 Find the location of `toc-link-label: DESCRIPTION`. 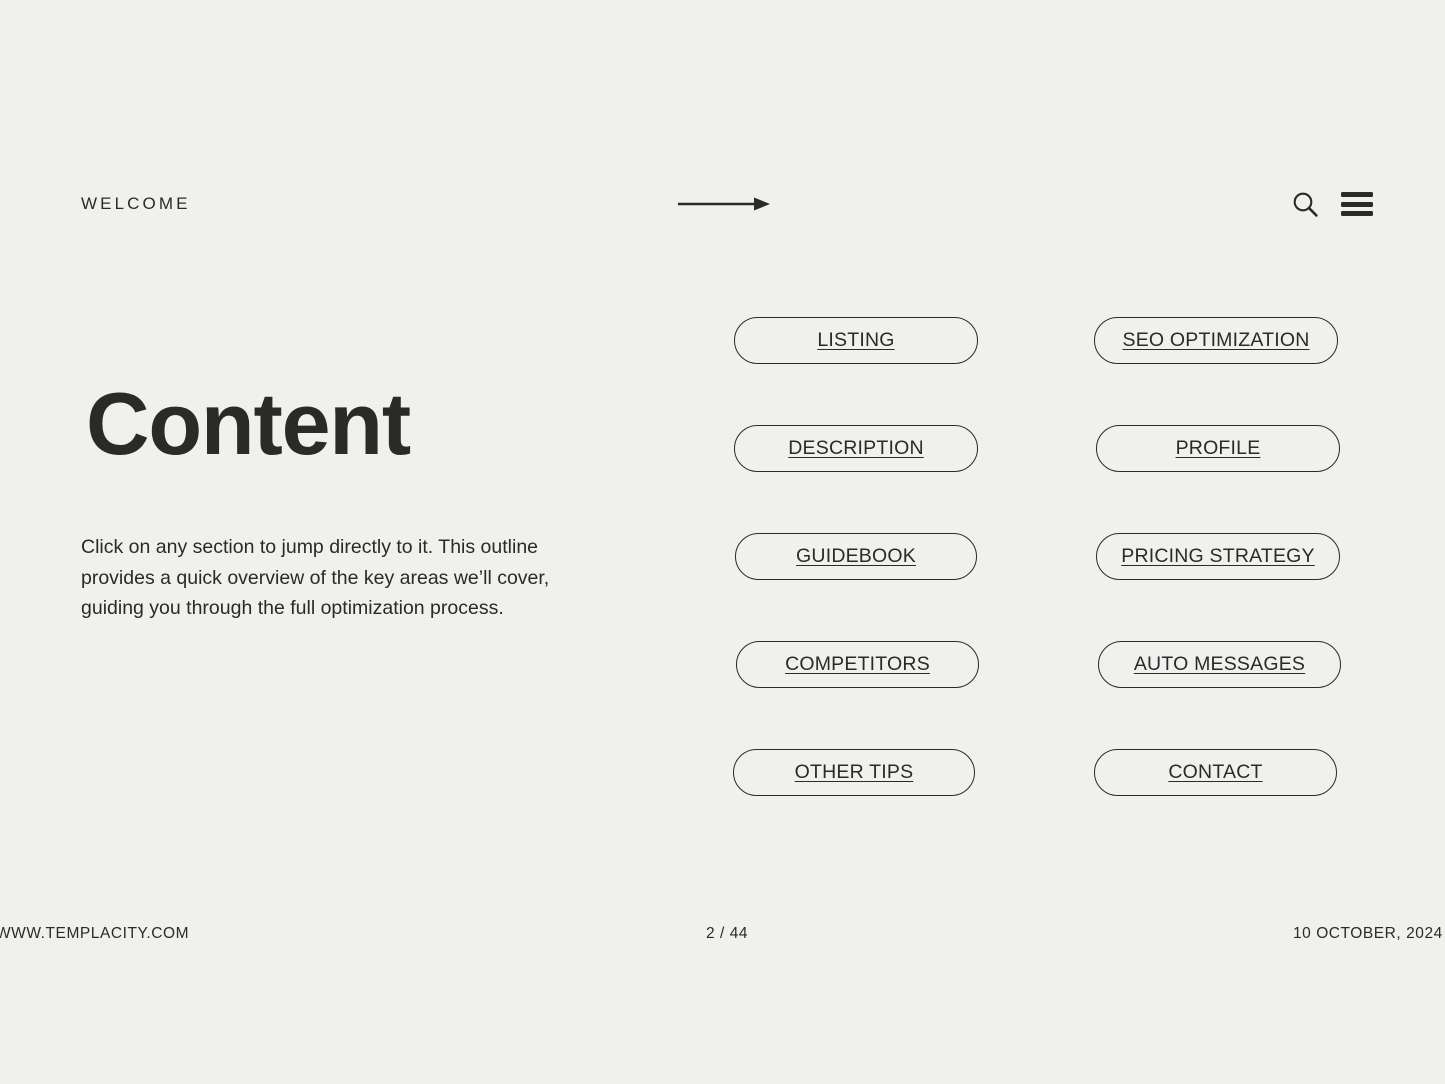

toc-link-label: DESCRIPTION is located at coordinates (856, 448).